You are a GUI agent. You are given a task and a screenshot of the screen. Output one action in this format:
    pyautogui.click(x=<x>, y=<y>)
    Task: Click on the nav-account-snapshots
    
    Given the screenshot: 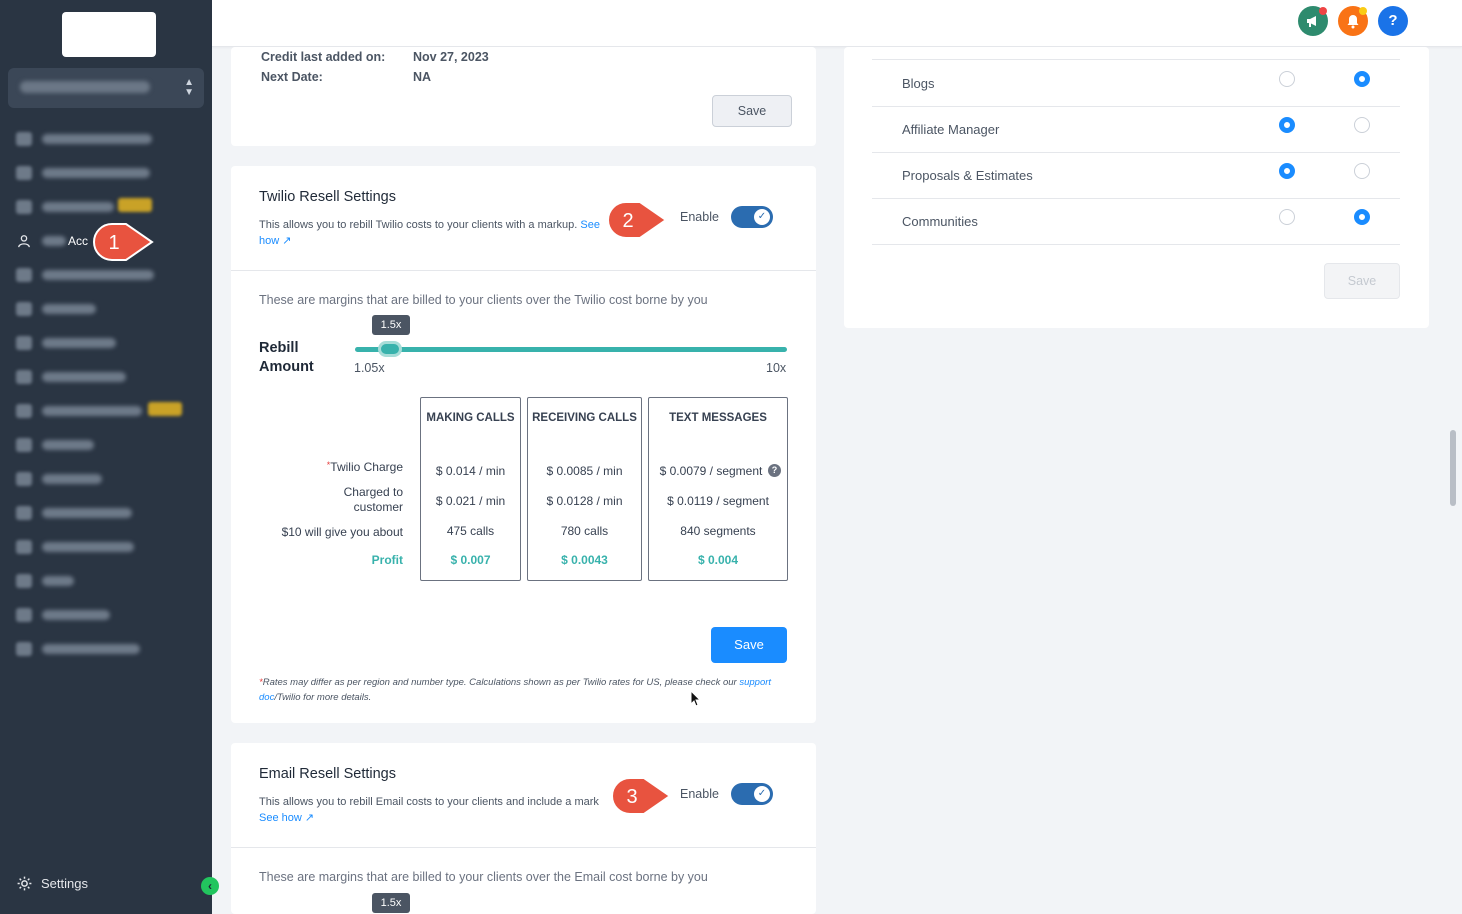 What is the action you would take?
    pyautogui.click(x=104, y=275)
    